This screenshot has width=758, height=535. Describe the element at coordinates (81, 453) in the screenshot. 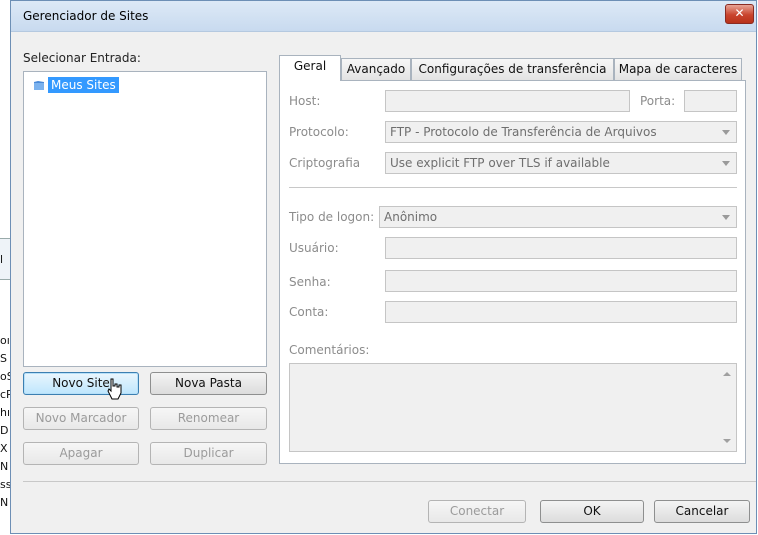

I see `delete-button: Apagar` at that location.